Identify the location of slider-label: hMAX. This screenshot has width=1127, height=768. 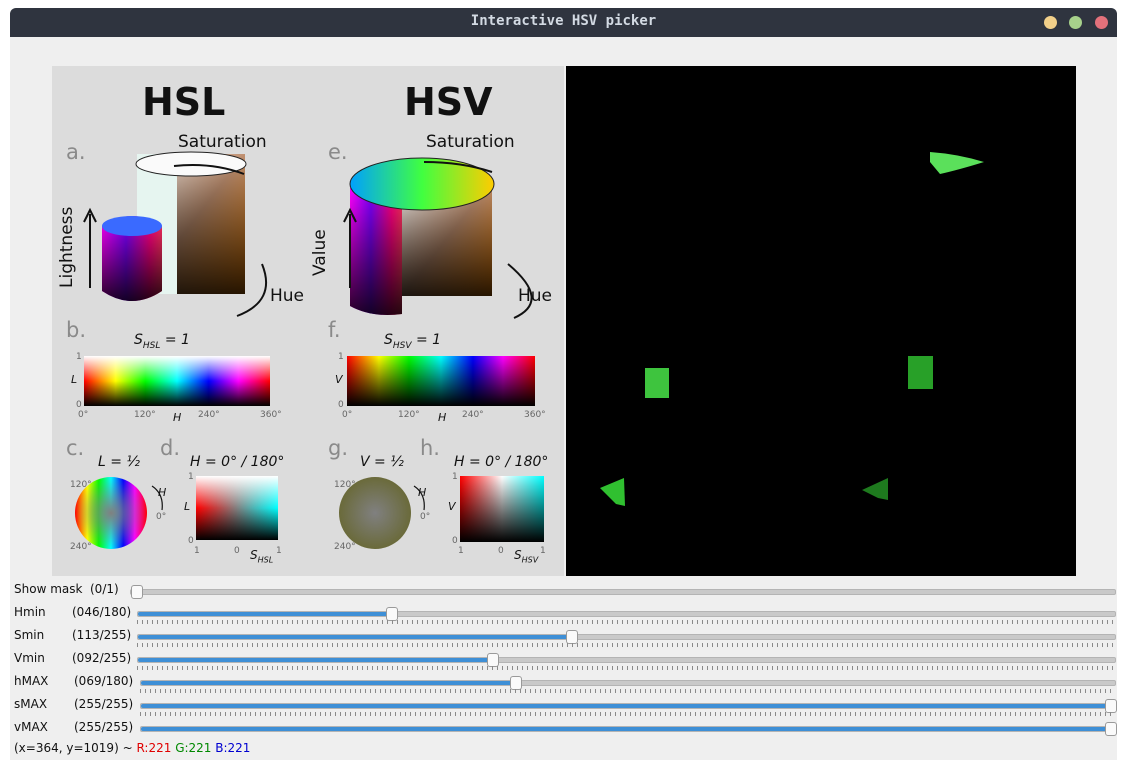
(31, 681).